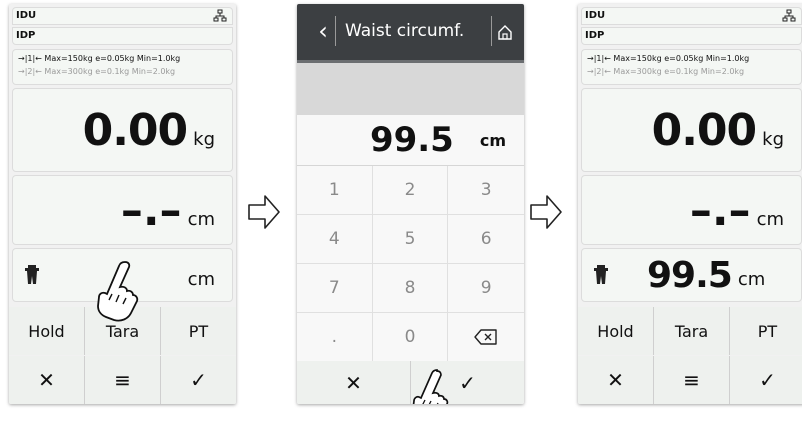 The image size is (802, 428). Describe the element at coordinates (335, 337) in the screenshot. I see `key-decimal: .` at that location.